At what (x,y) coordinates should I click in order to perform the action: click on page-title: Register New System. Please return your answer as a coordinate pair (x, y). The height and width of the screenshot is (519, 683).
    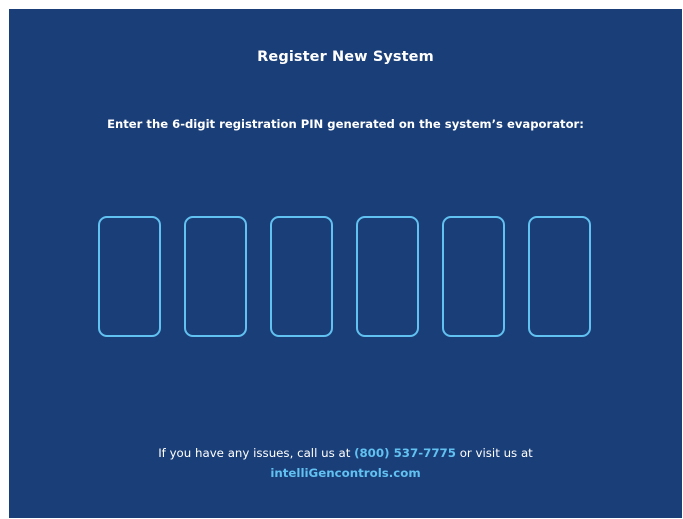
    Looking at the image, I should click on (345, 57).